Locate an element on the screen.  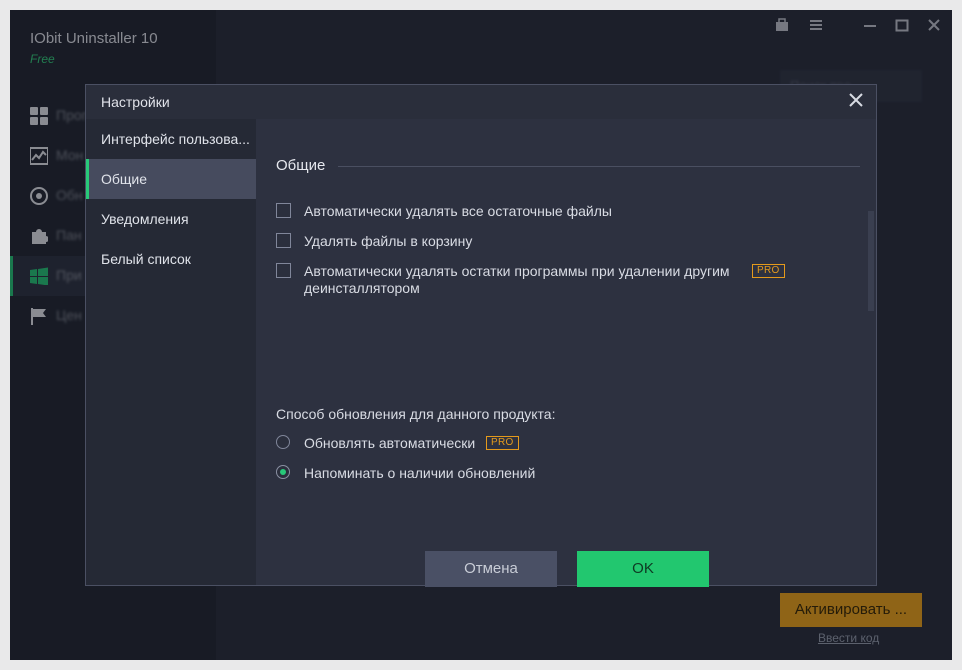
cancel-button: Отмена is located at coordinates (491, 569).